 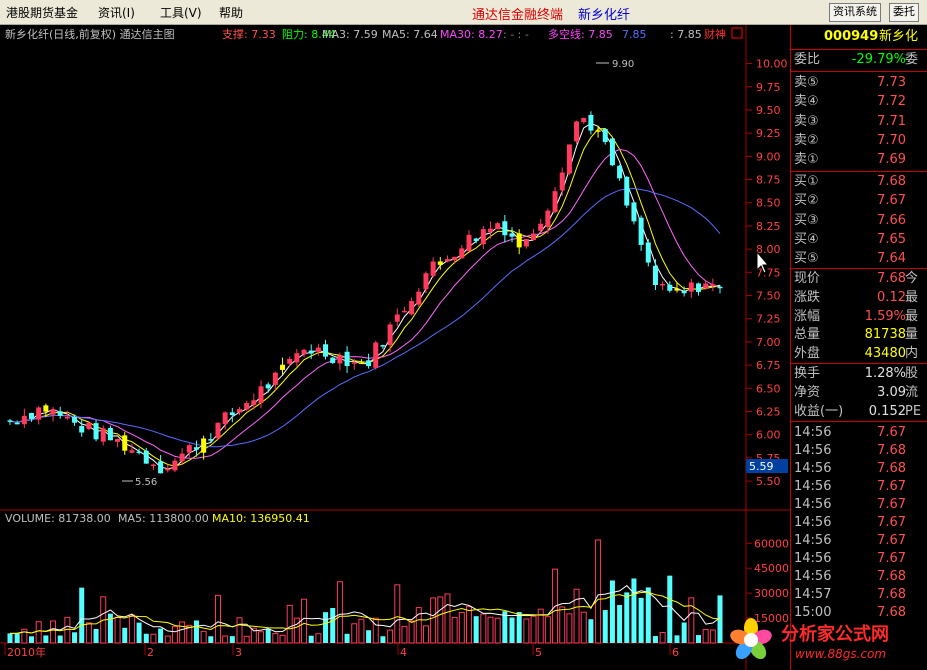 What do you see at coordinates (835, 634) in the screenshot?
I see `watermark-title: 分析家公式网` at bounding box center [835, 634].